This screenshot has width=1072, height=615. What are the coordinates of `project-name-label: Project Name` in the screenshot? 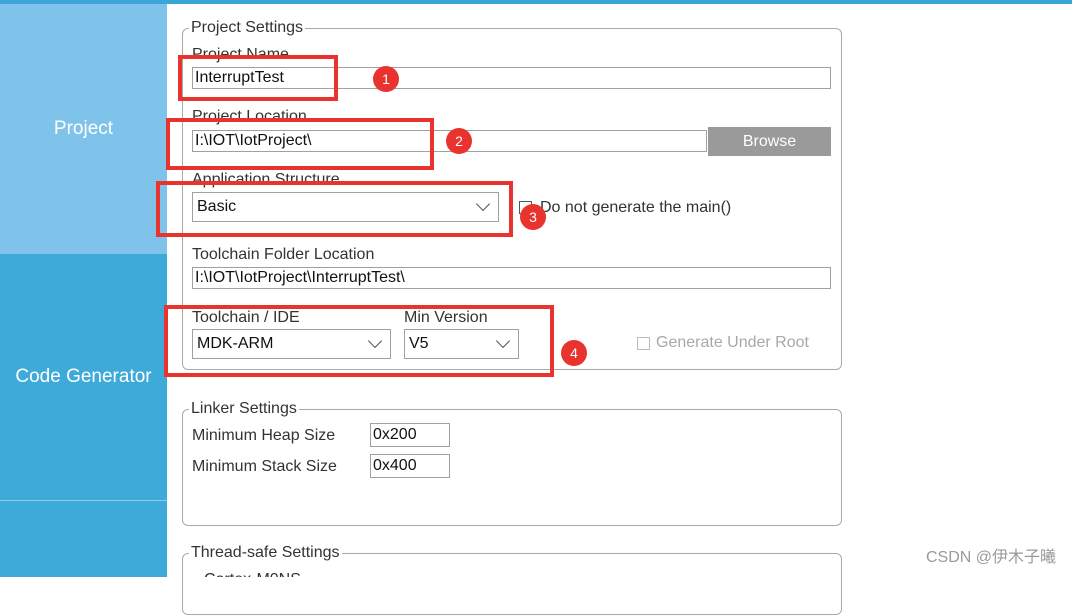 It's located at (240, 54).